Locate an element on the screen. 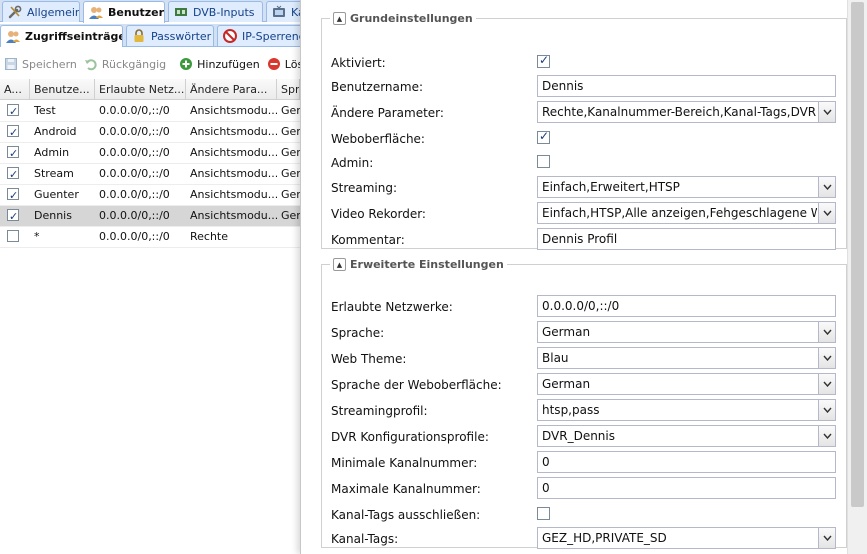 The width and height of the screenshot is (867, 554). row-language: Ger is located at coordinates (290, 152).